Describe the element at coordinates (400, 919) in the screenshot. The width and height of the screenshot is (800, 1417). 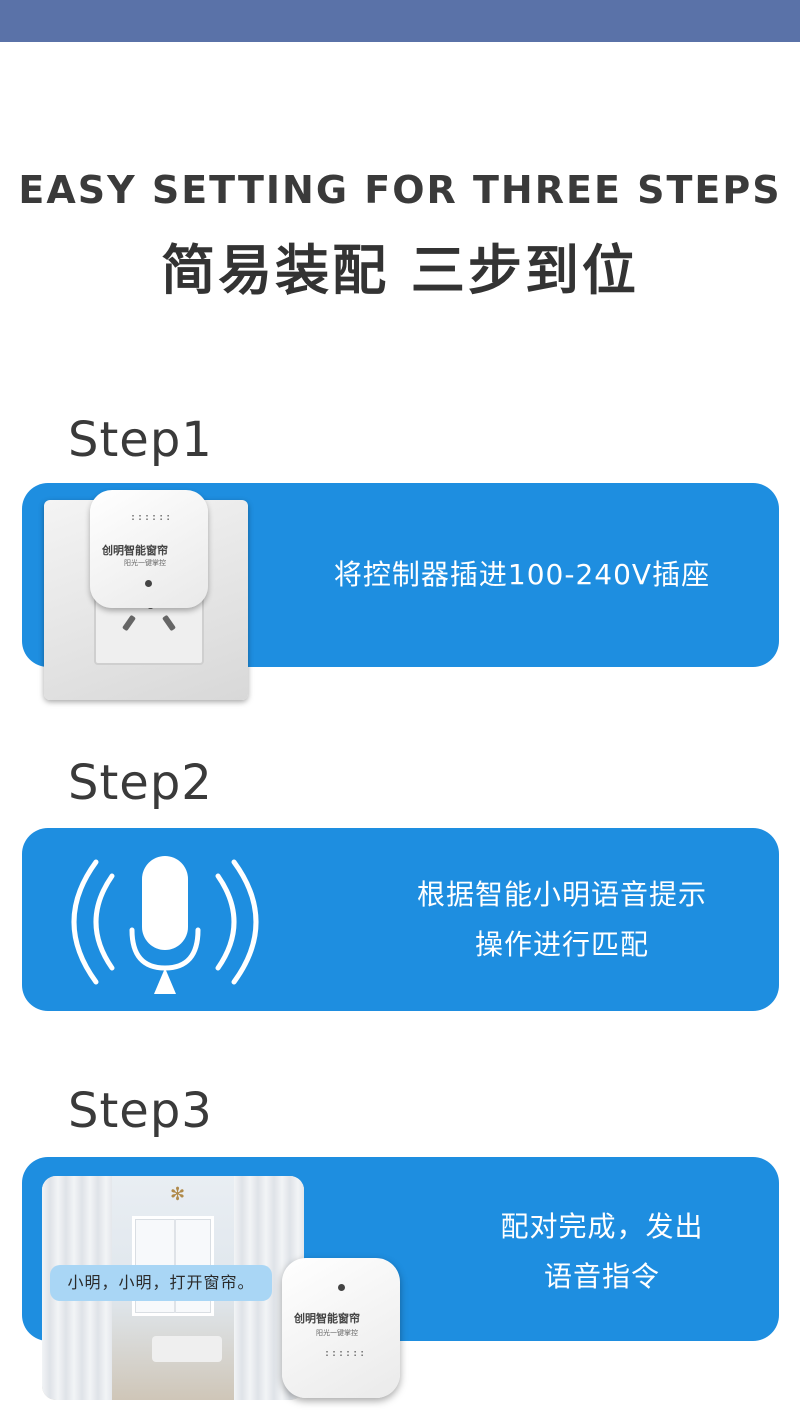
I see `step2-panel: 根据智能小明语音提示 操作进行匹配` at that location.